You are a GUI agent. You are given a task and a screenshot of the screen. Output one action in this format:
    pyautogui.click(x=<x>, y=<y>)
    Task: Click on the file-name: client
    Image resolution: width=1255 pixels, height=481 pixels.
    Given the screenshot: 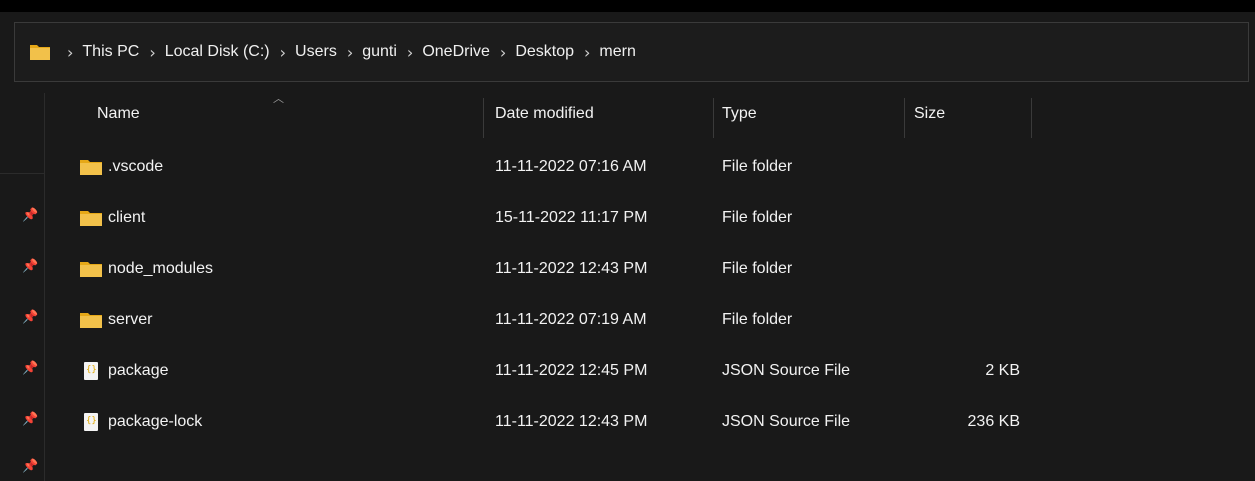 What is the action you would take?
    pyautogui.click(x=127, y=217)
    